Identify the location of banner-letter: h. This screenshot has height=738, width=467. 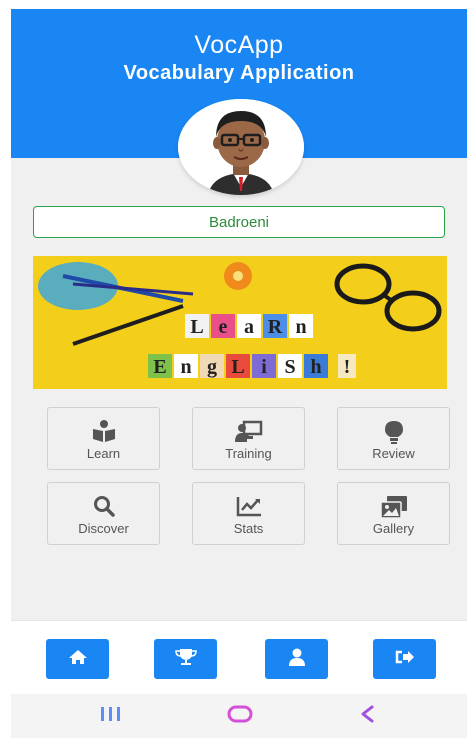
(315, 367).